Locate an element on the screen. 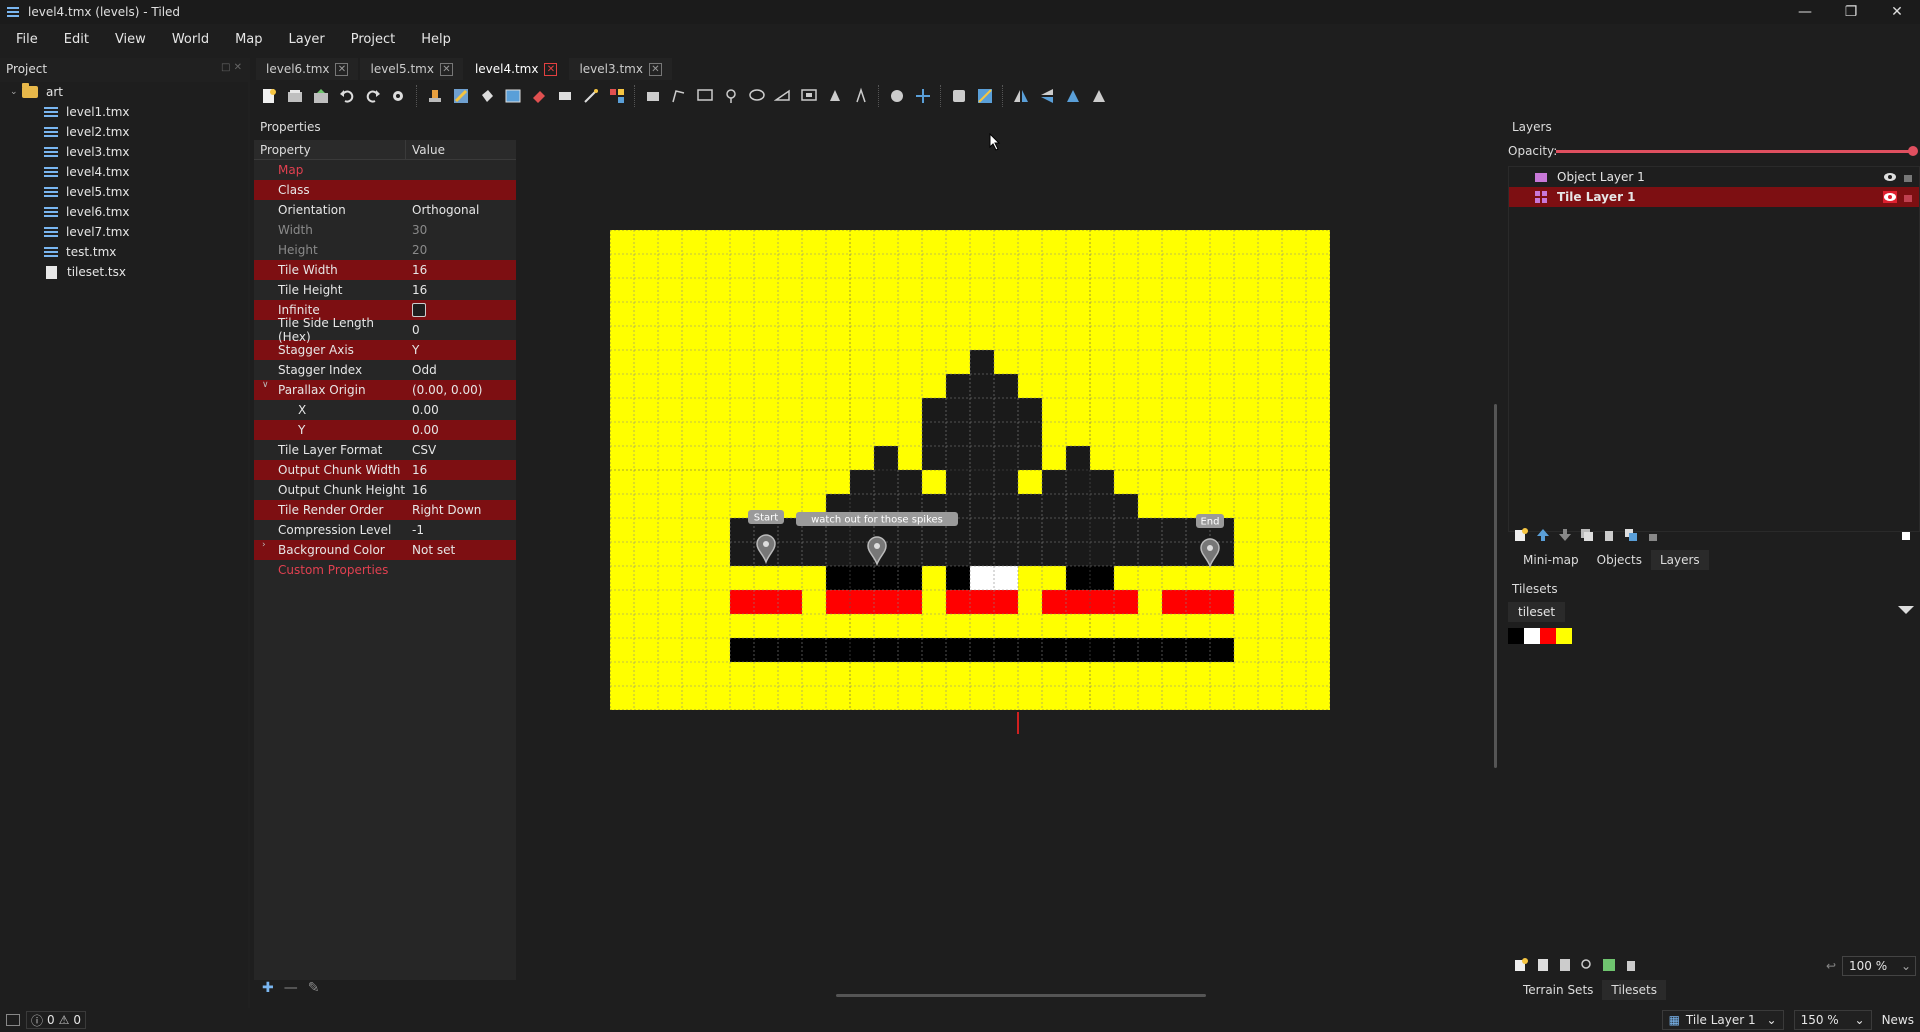 This screenshot has height=1032, width=1920. property-row: Tile Render Order Right Down is located at coordinates (385, 510).